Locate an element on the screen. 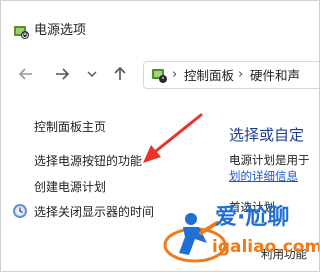 This screenshot has height=272, width=320. breadcrumb-hardware-and-sound: 硬件和声 is located at coordinates (275, 76).